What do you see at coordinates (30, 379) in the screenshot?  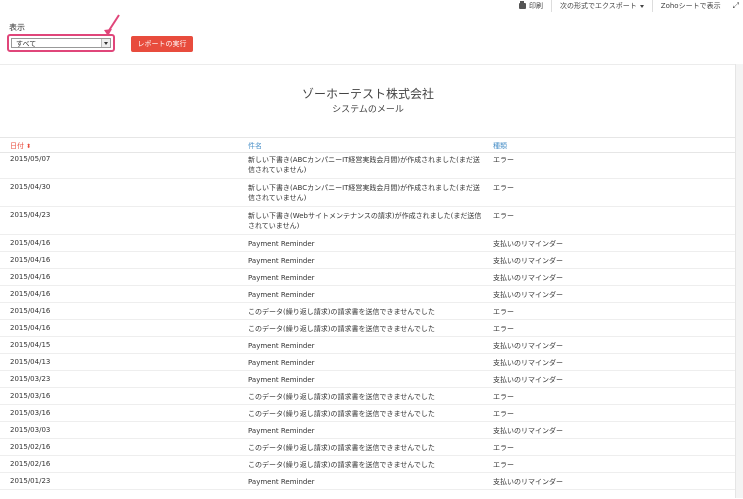 I see `cell-date: 2015/03/23` at bounding box center [30, 379].